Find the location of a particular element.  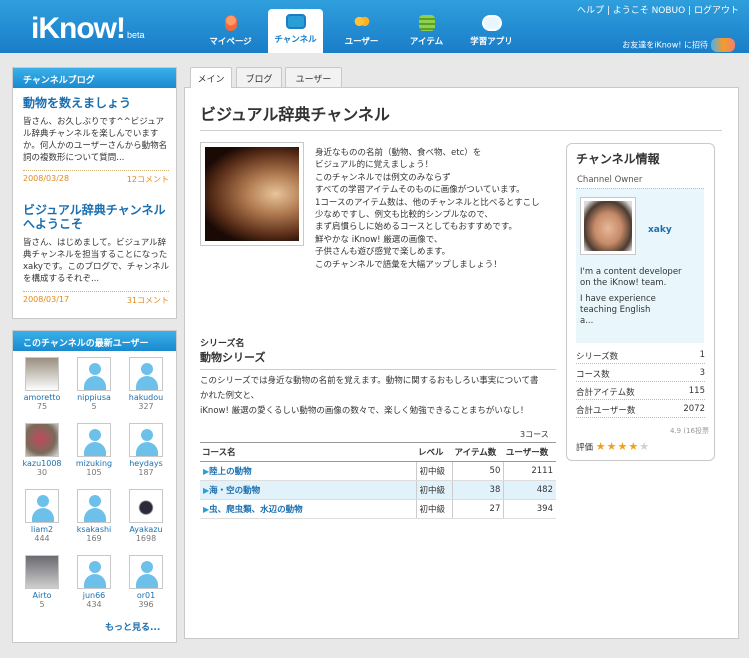

blog-comments-link: 31コメント is located at coordinates (148, 300).